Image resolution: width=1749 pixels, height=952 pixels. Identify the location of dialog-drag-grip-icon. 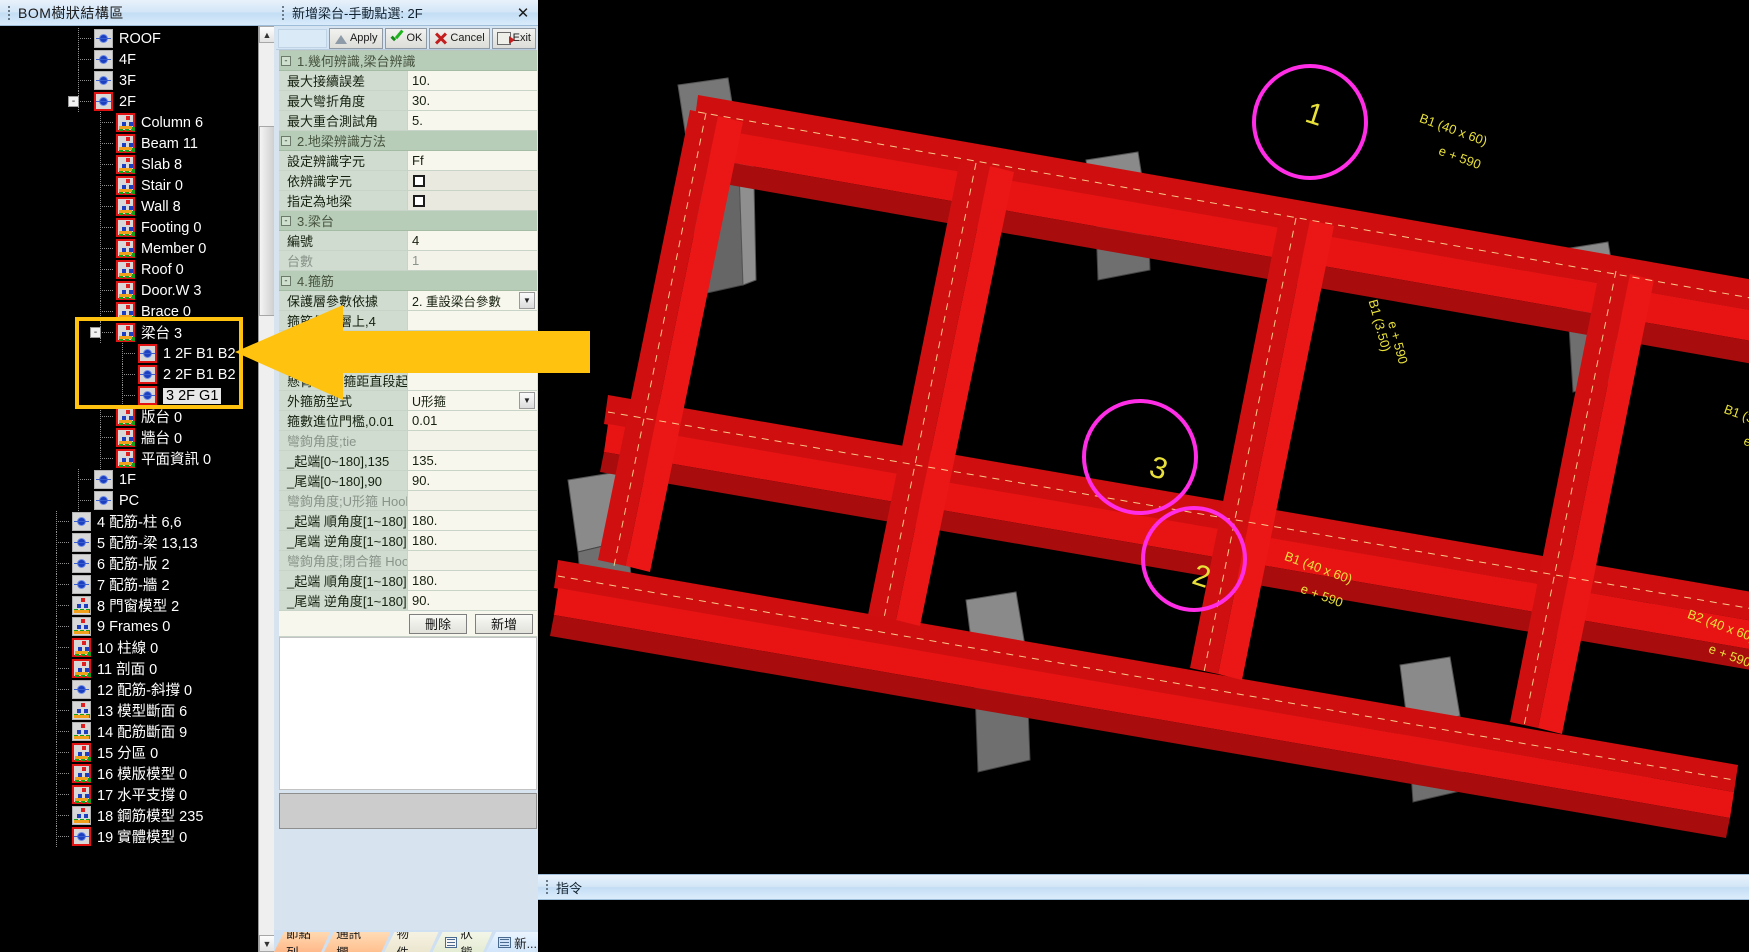
(284, 13).